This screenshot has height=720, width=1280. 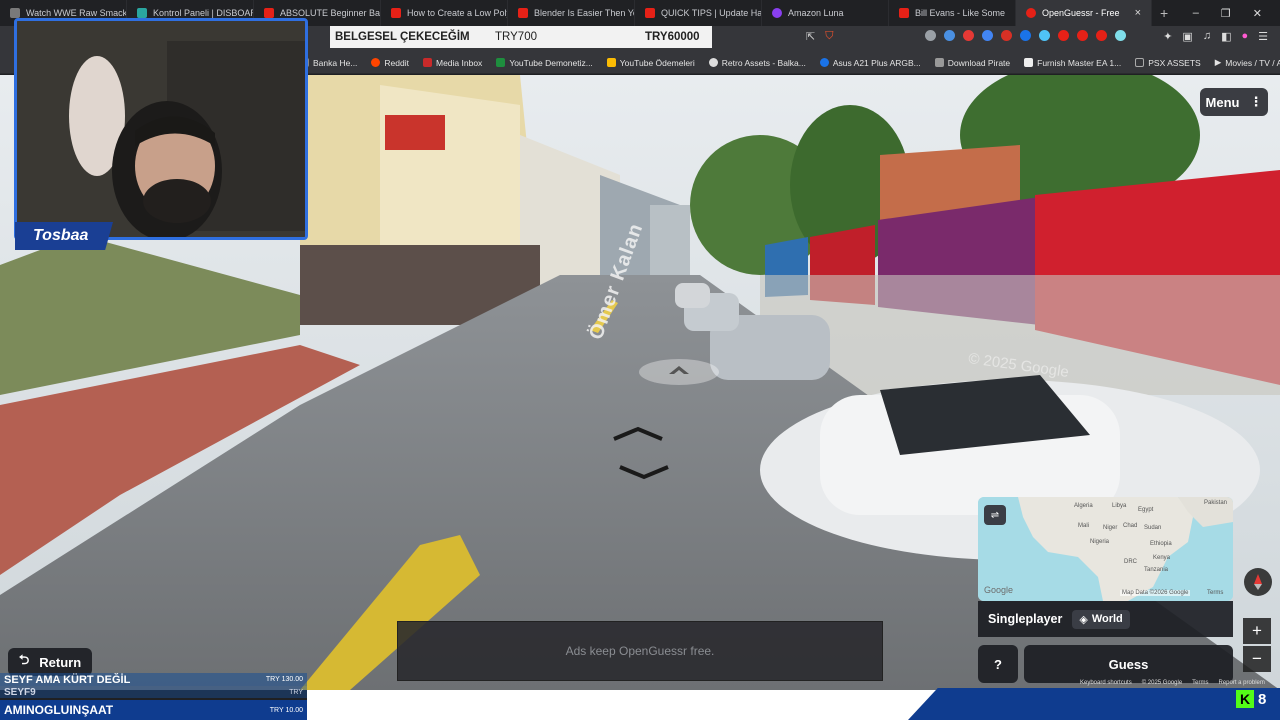 What do you see at coordinates (444, 13) in the screenshot?
I see `browser-tab: How to Create a Low Poly` at bounding box center [444, 13].